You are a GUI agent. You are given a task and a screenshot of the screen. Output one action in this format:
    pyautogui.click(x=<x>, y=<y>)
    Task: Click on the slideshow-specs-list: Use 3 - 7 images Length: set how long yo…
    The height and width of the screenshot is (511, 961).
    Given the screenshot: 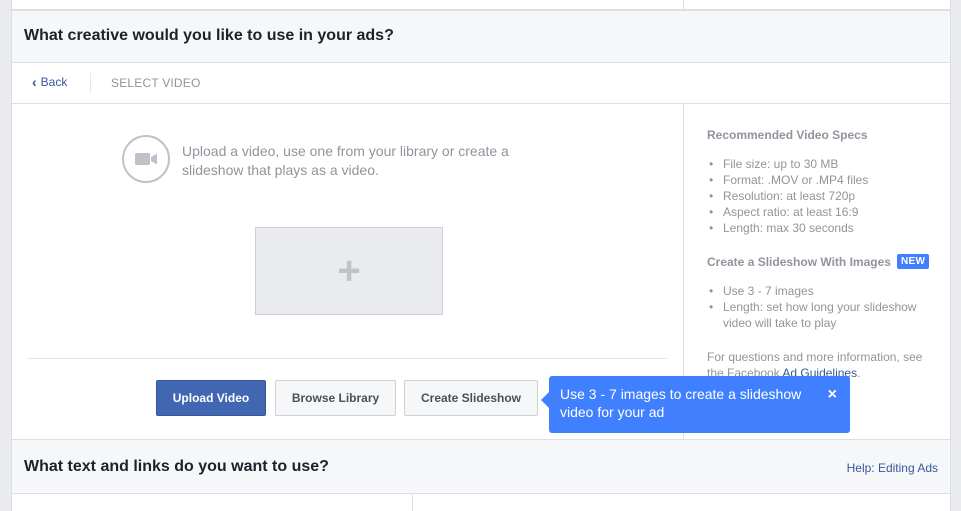 What is the action you would take?
    pyautogui.click(x=822, y=307)
    